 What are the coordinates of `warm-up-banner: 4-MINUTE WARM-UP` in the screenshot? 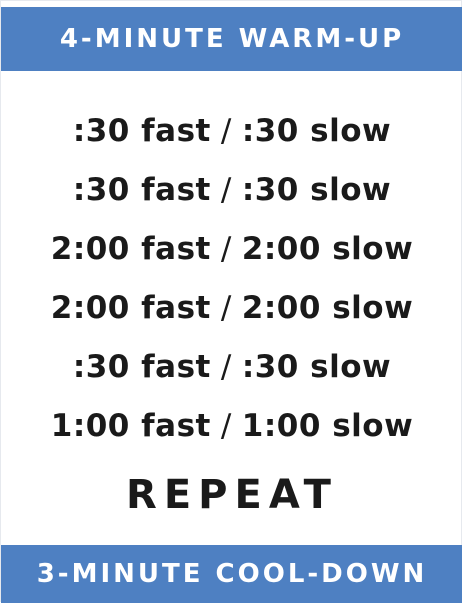 It's located at (231, 39).